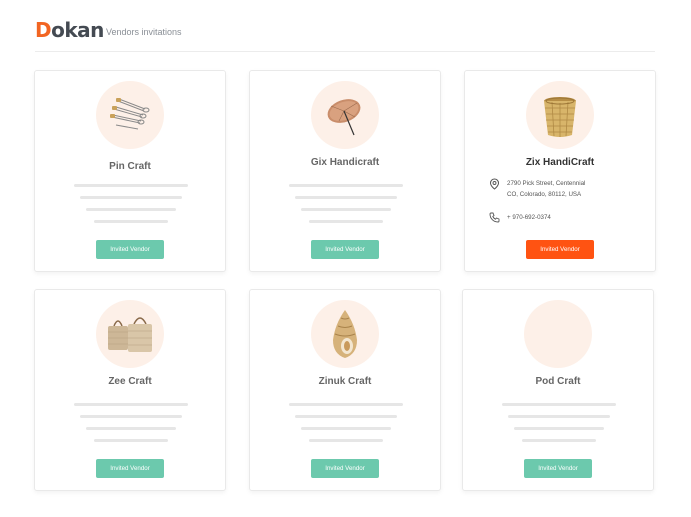 Image resolution: width=691 pixels, height=517 pixels. What do you see at coordinates (494, 184) in the screenshot?
I see `location-pin-icon` at bounding box center [494, 184].